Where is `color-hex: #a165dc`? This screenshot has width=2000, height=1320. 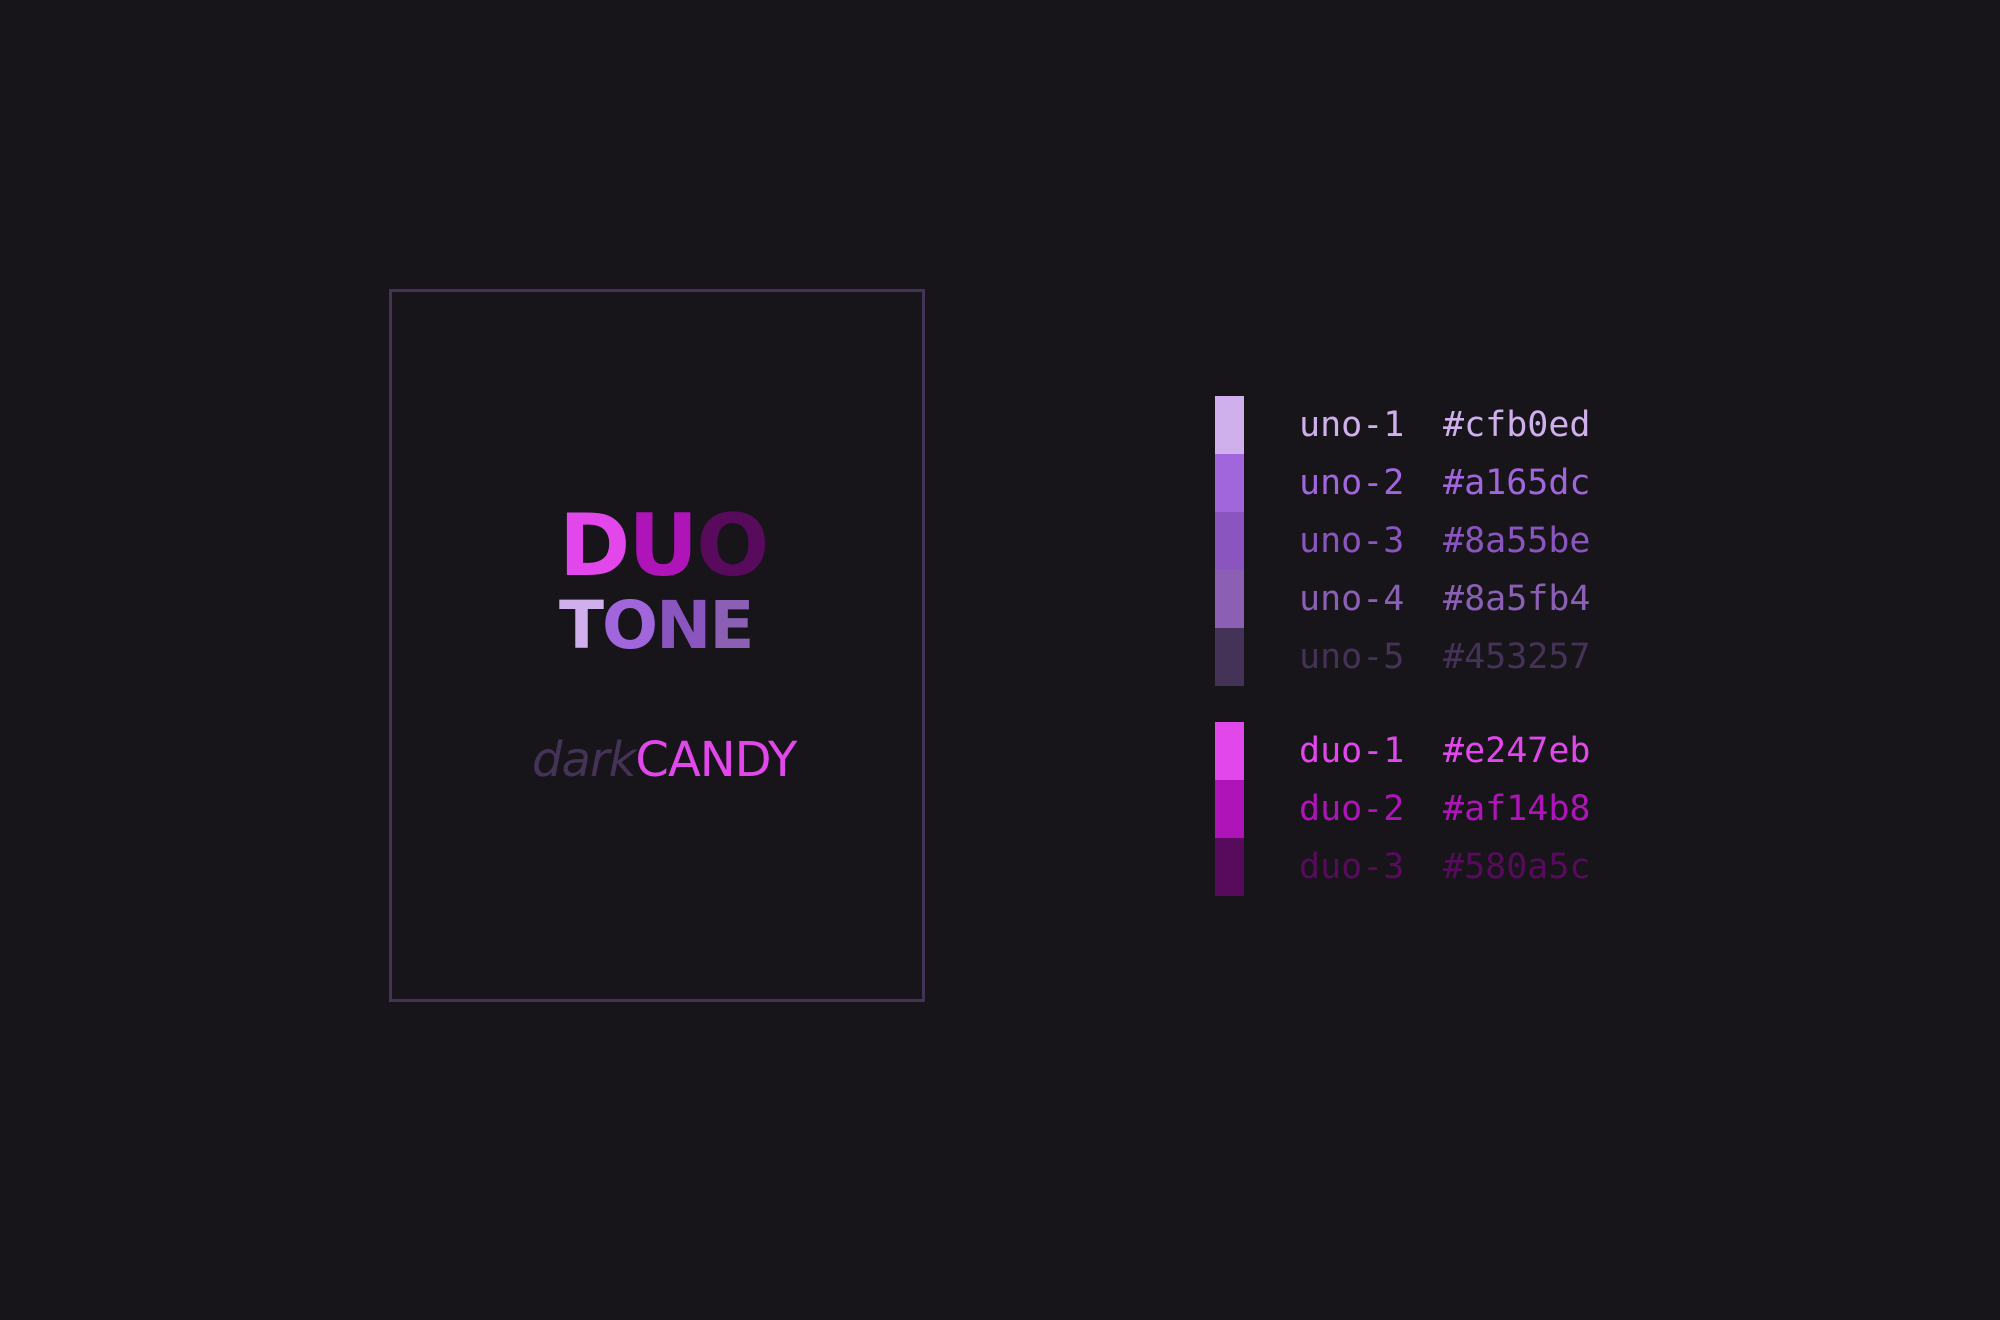 color-hex: #a165dc is located at coordinates (1517, 483).